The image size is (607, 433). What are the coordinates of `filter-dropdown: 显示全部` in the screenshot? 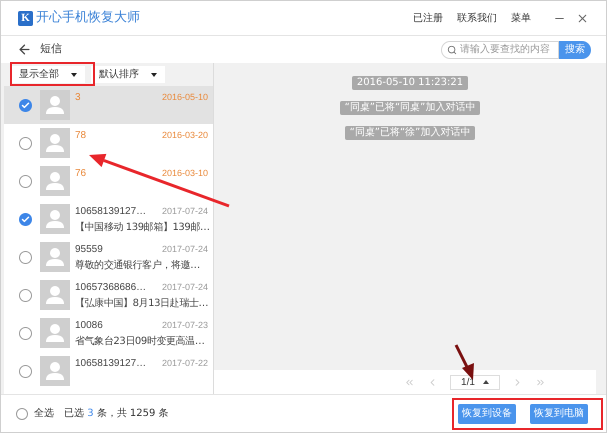 It's located at (48, 74).